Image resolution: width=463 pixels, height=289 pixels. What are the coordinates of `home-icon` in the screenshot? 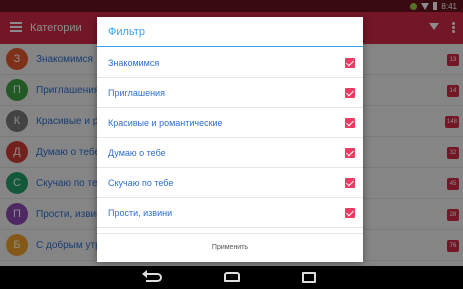 It's located at (232, 277).